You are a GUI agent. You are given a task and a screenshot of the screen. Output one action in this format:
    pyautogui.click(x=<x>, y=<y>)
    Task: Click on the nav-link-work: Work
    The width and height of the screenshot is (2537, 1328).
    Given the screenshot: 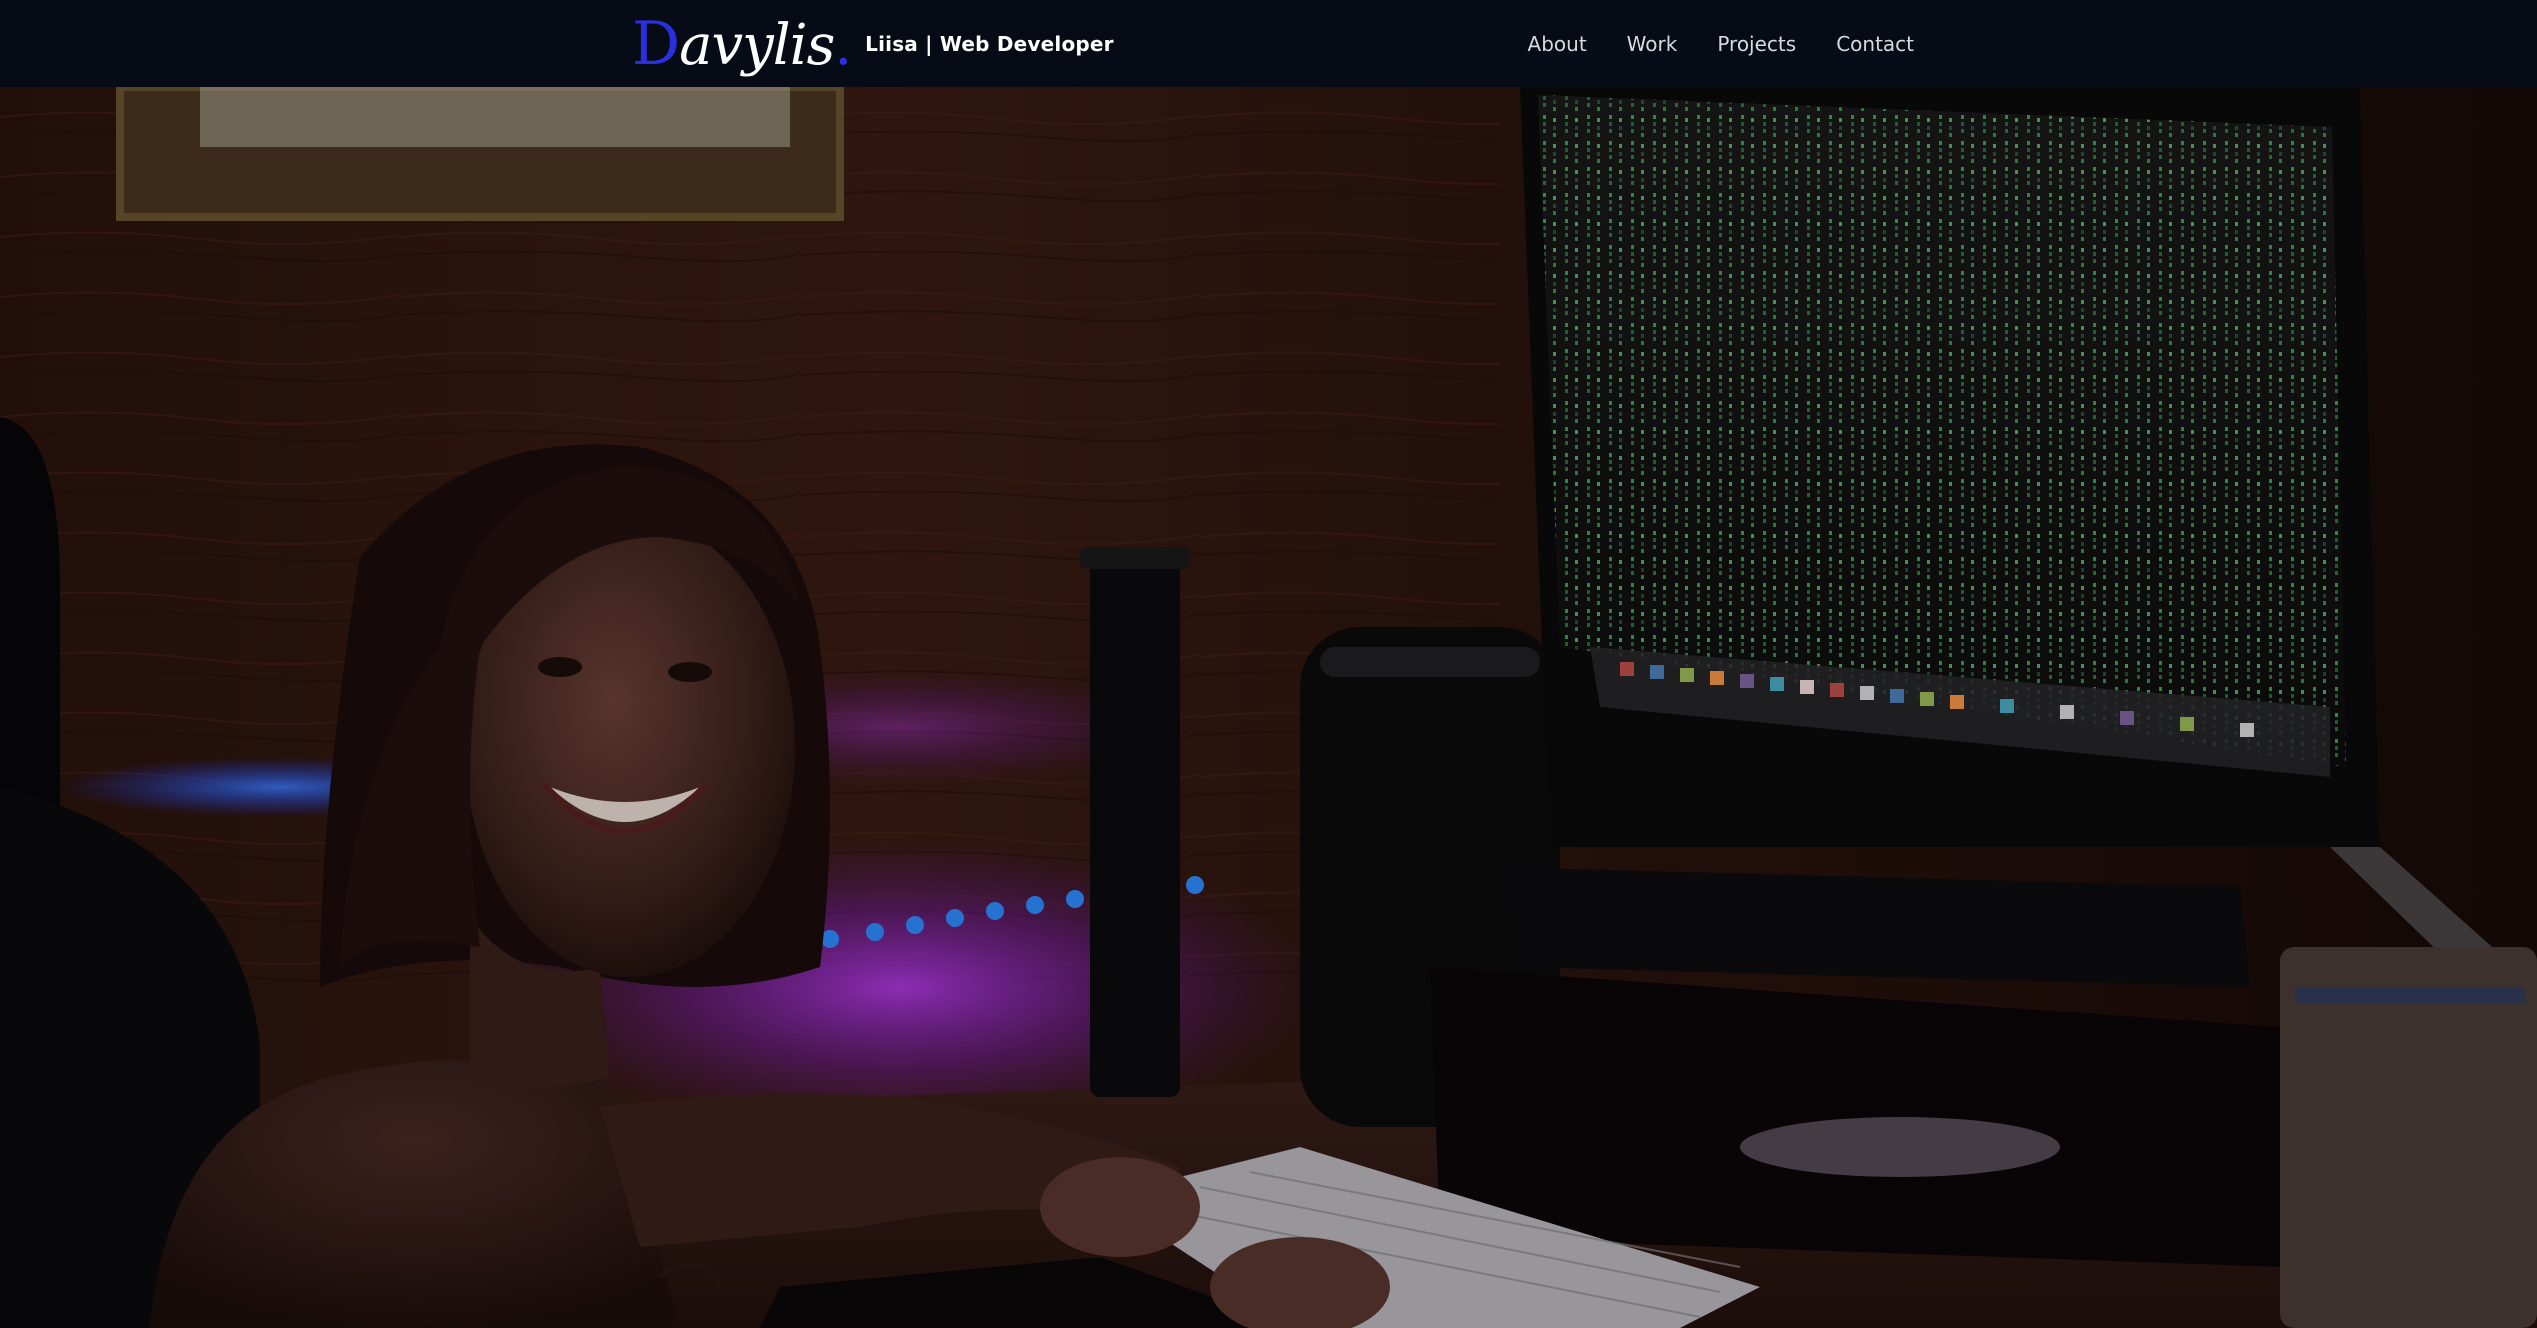 What is the action you would take?
    pyautogui.click(x=1652, y=44)
    